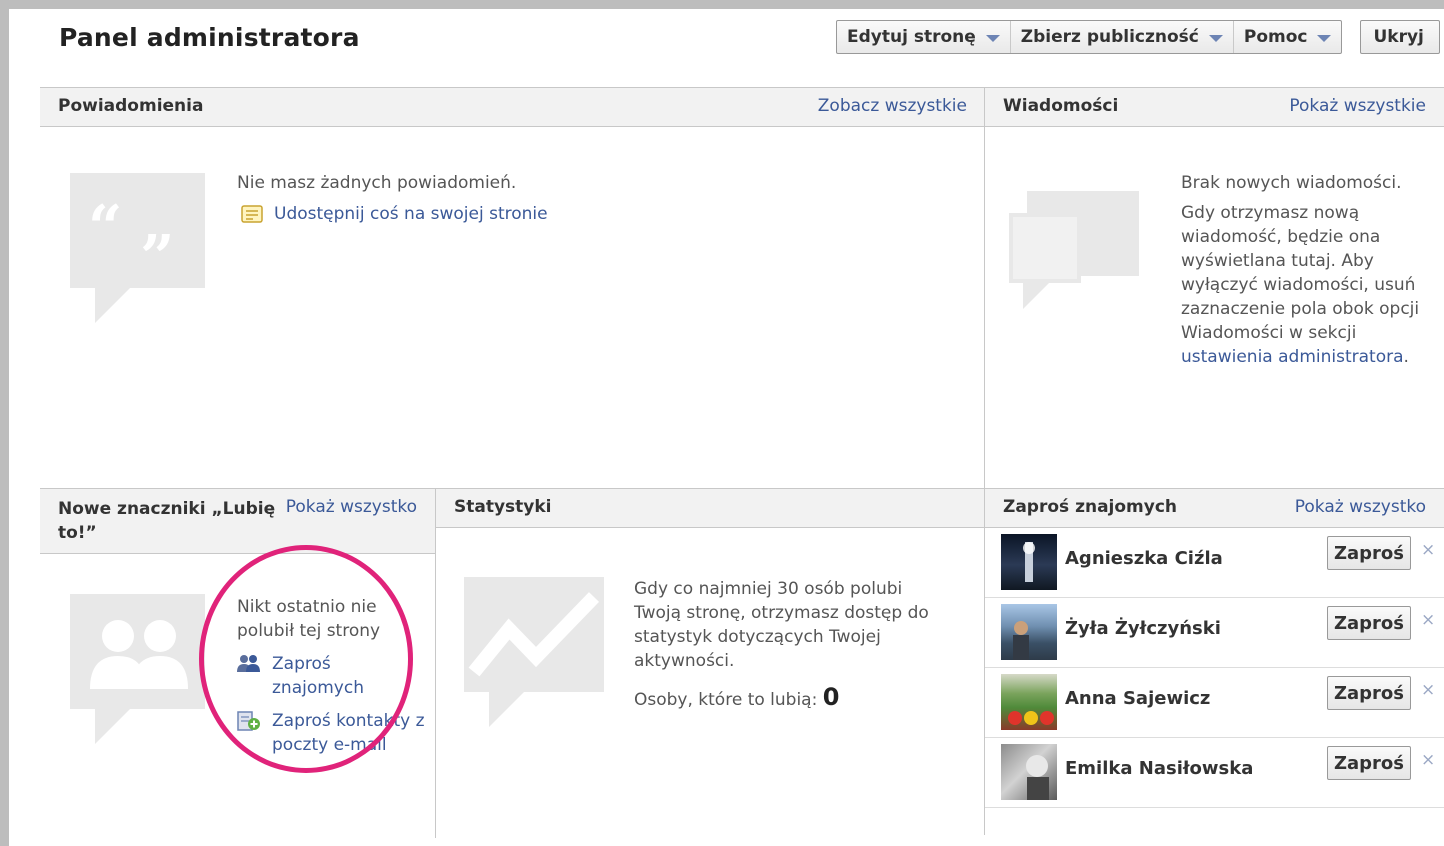  What do you see at coordinates (1291, 183) in the screenshot?
I see `messages-empty-title: Brak nowych wiadomości.` at bounding box center [1291, 183].